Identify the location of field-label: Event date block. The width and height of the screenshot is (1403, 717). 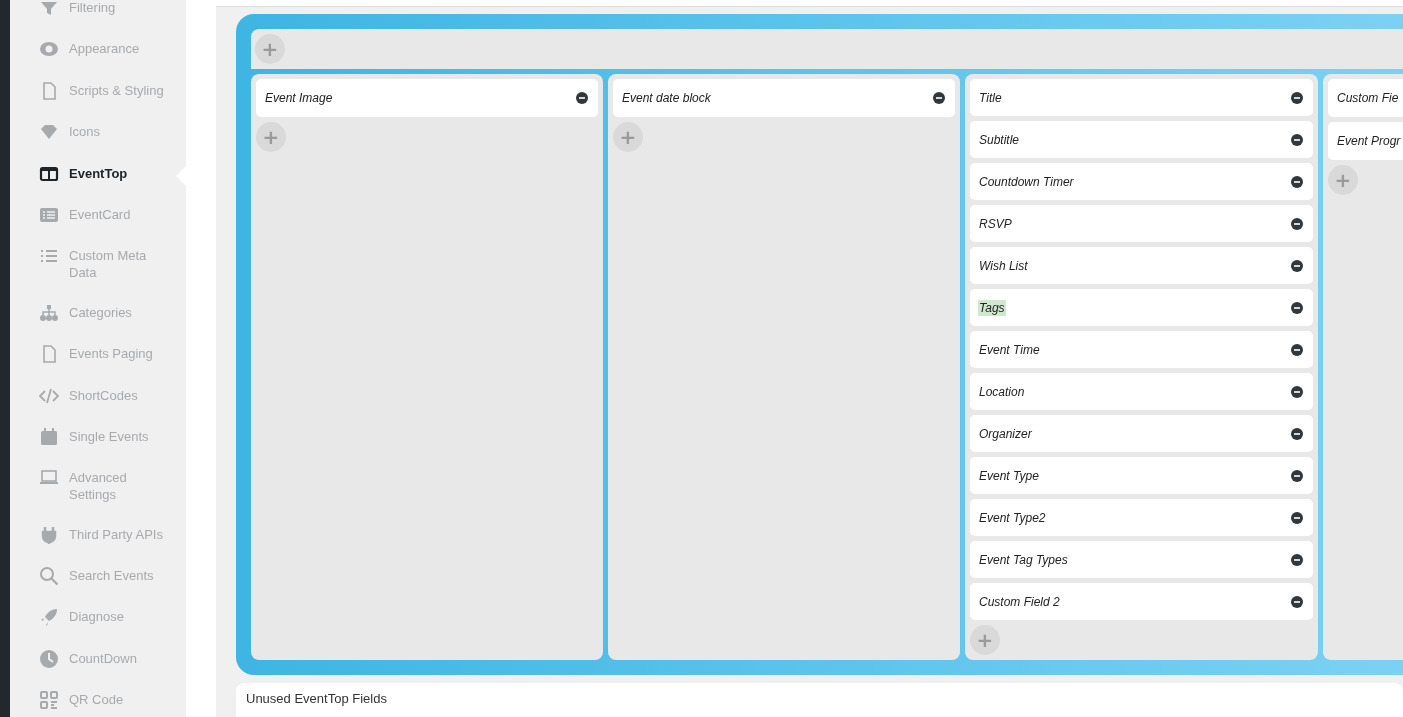
(666, 98).